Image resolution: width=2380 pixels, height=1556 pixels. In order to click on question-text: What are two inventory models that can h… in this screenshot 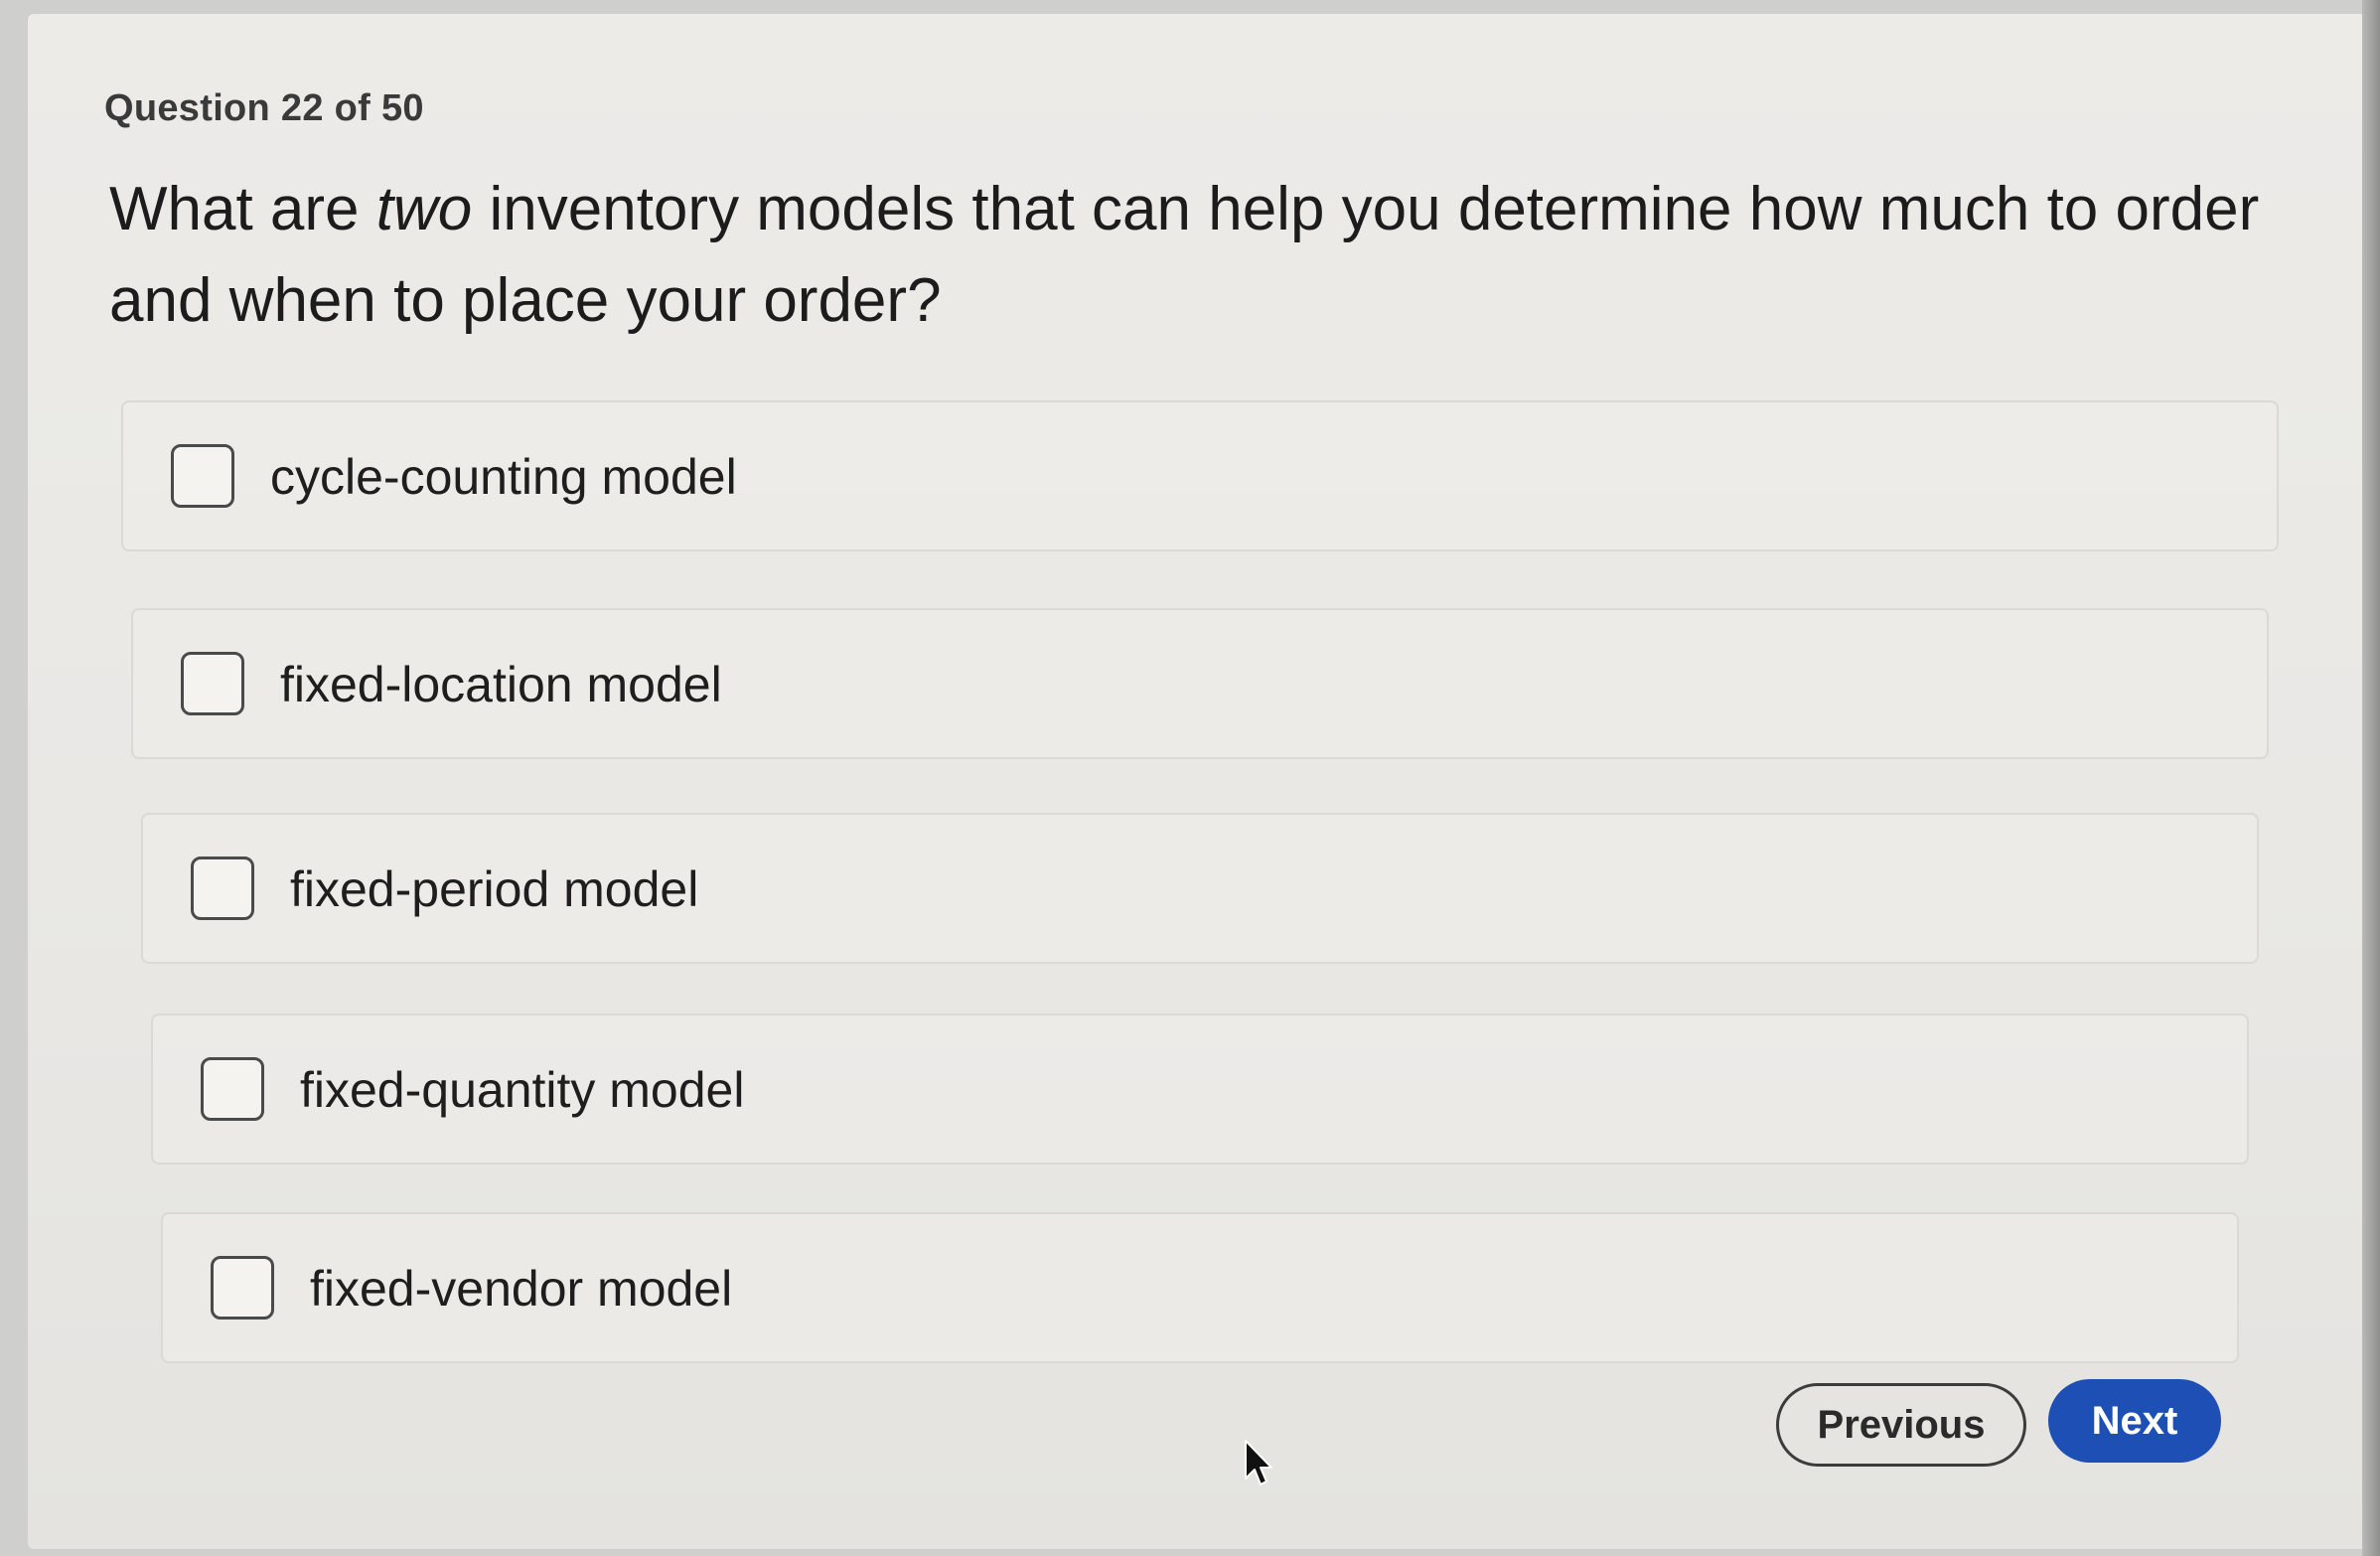, I will do `click(1202, 255)`.